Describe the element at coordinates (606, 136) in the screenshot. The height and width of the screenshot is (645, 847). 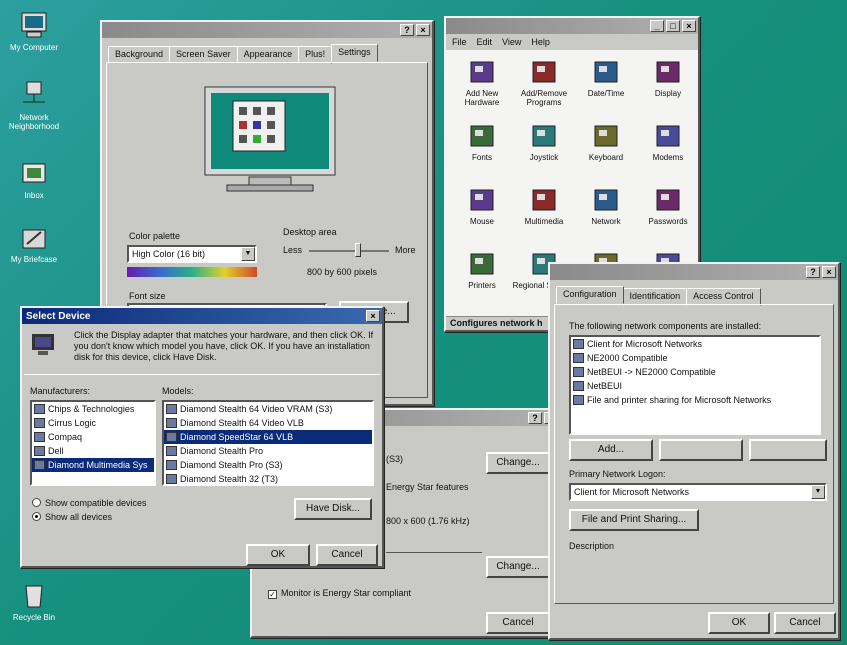
I see `keyboard-icon` at that location.